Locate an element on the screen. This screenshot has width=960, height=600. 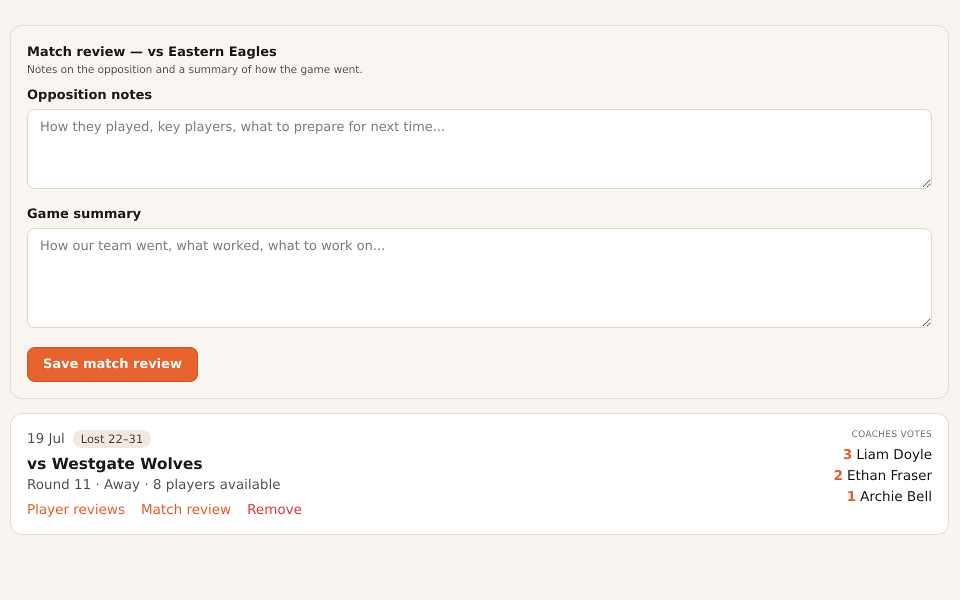
match-details: Round 11 · Away · 8 players available is located at coordinates (154, 485).